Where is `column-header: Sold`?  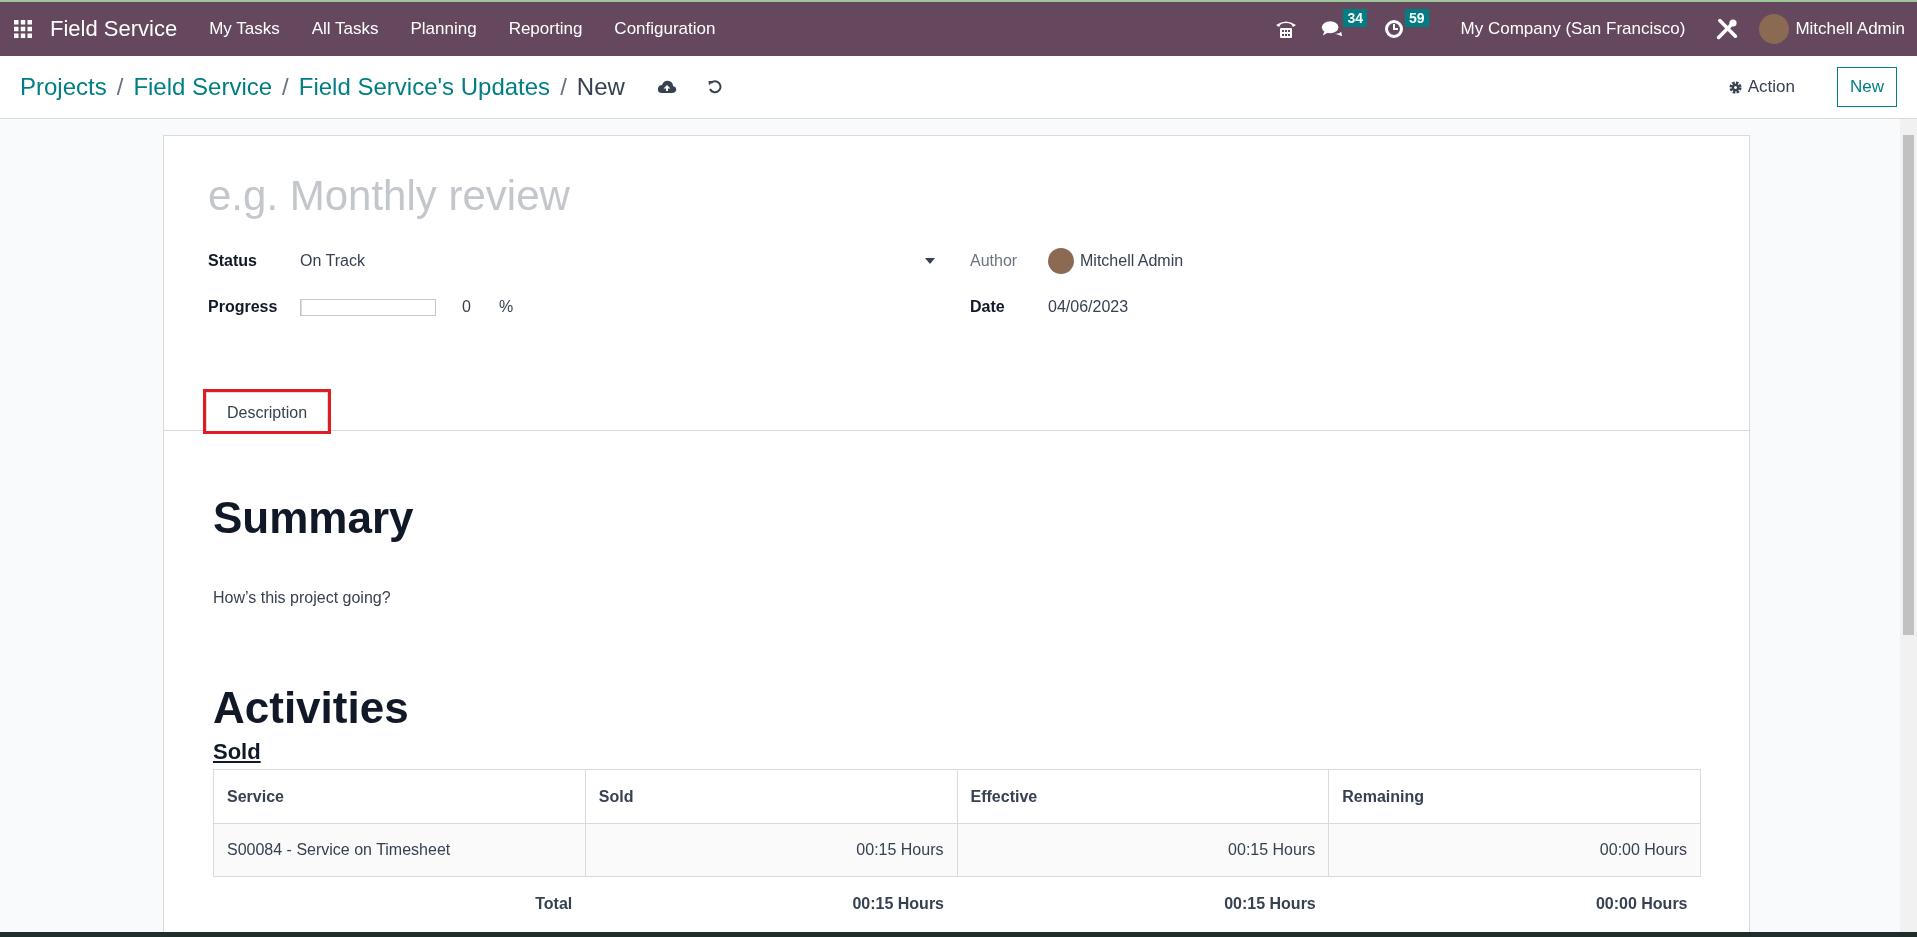 column-header: Sold is located at coordinates (771, 796).